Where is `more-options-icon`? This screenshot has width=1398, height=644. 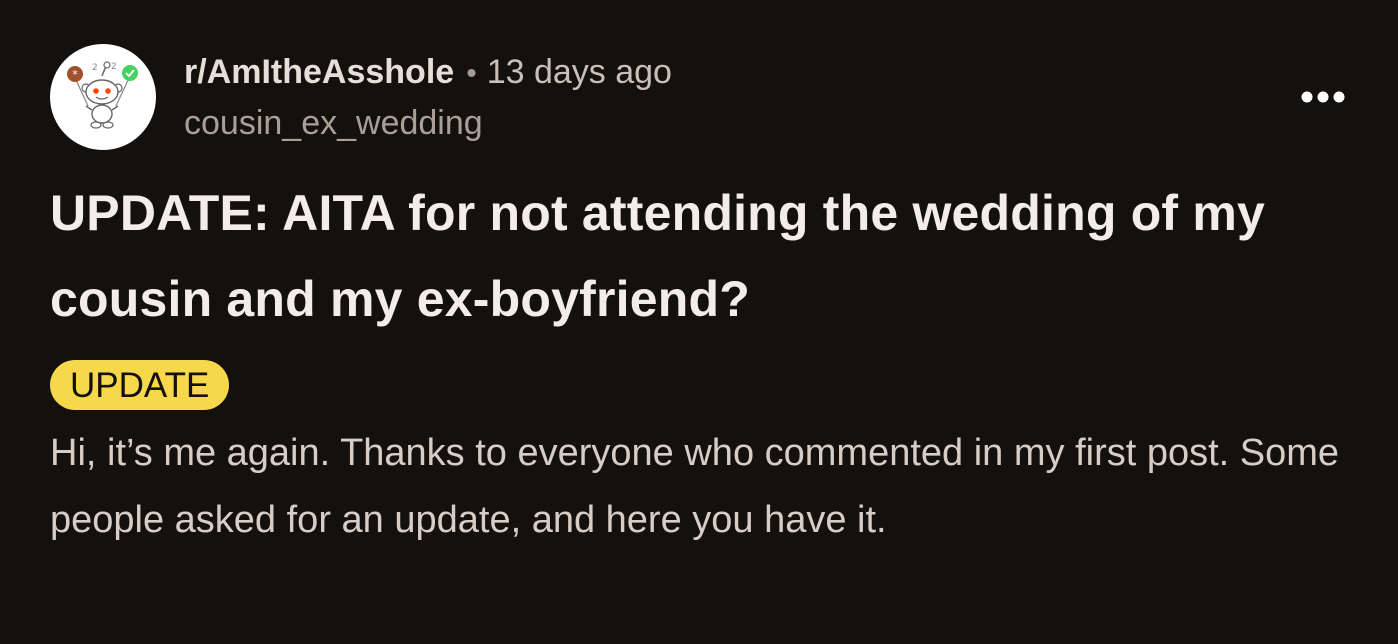
more-options-icon is located at coordinates (1323, 97).